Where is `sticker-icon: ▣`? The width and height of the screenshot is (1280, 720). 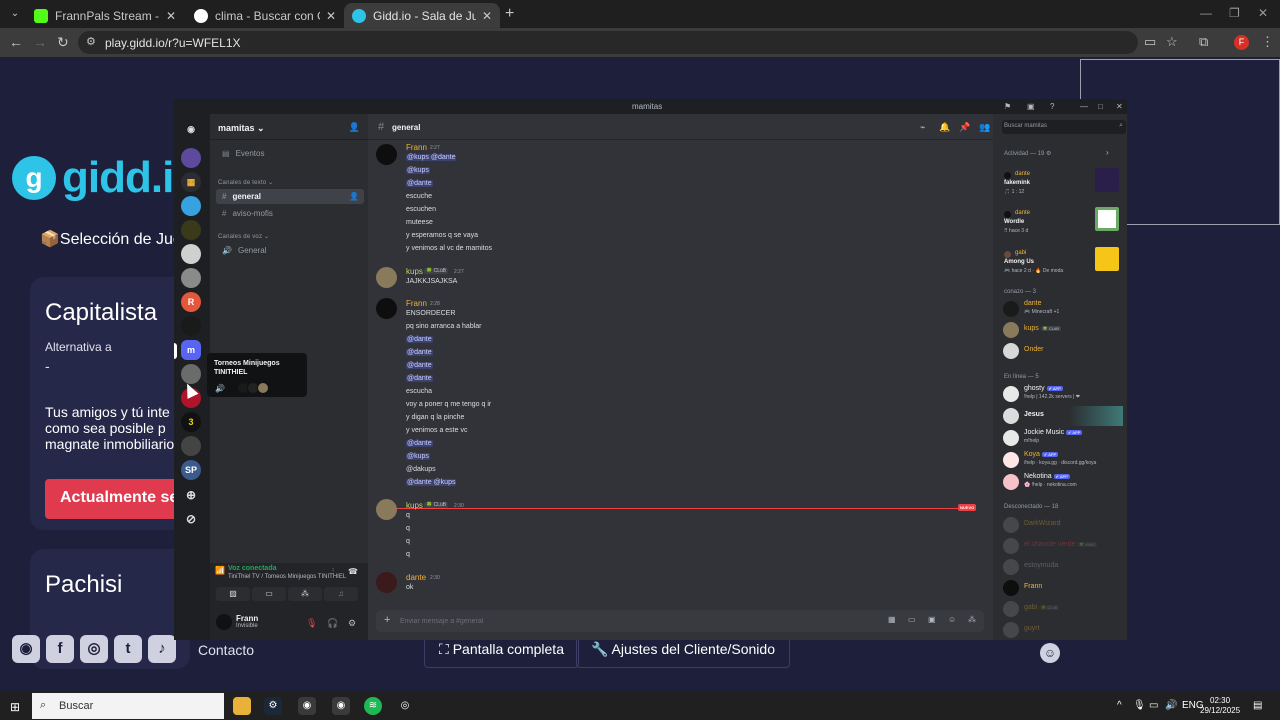 sticker-icon: ▣ is located at coordinates (932, 619).